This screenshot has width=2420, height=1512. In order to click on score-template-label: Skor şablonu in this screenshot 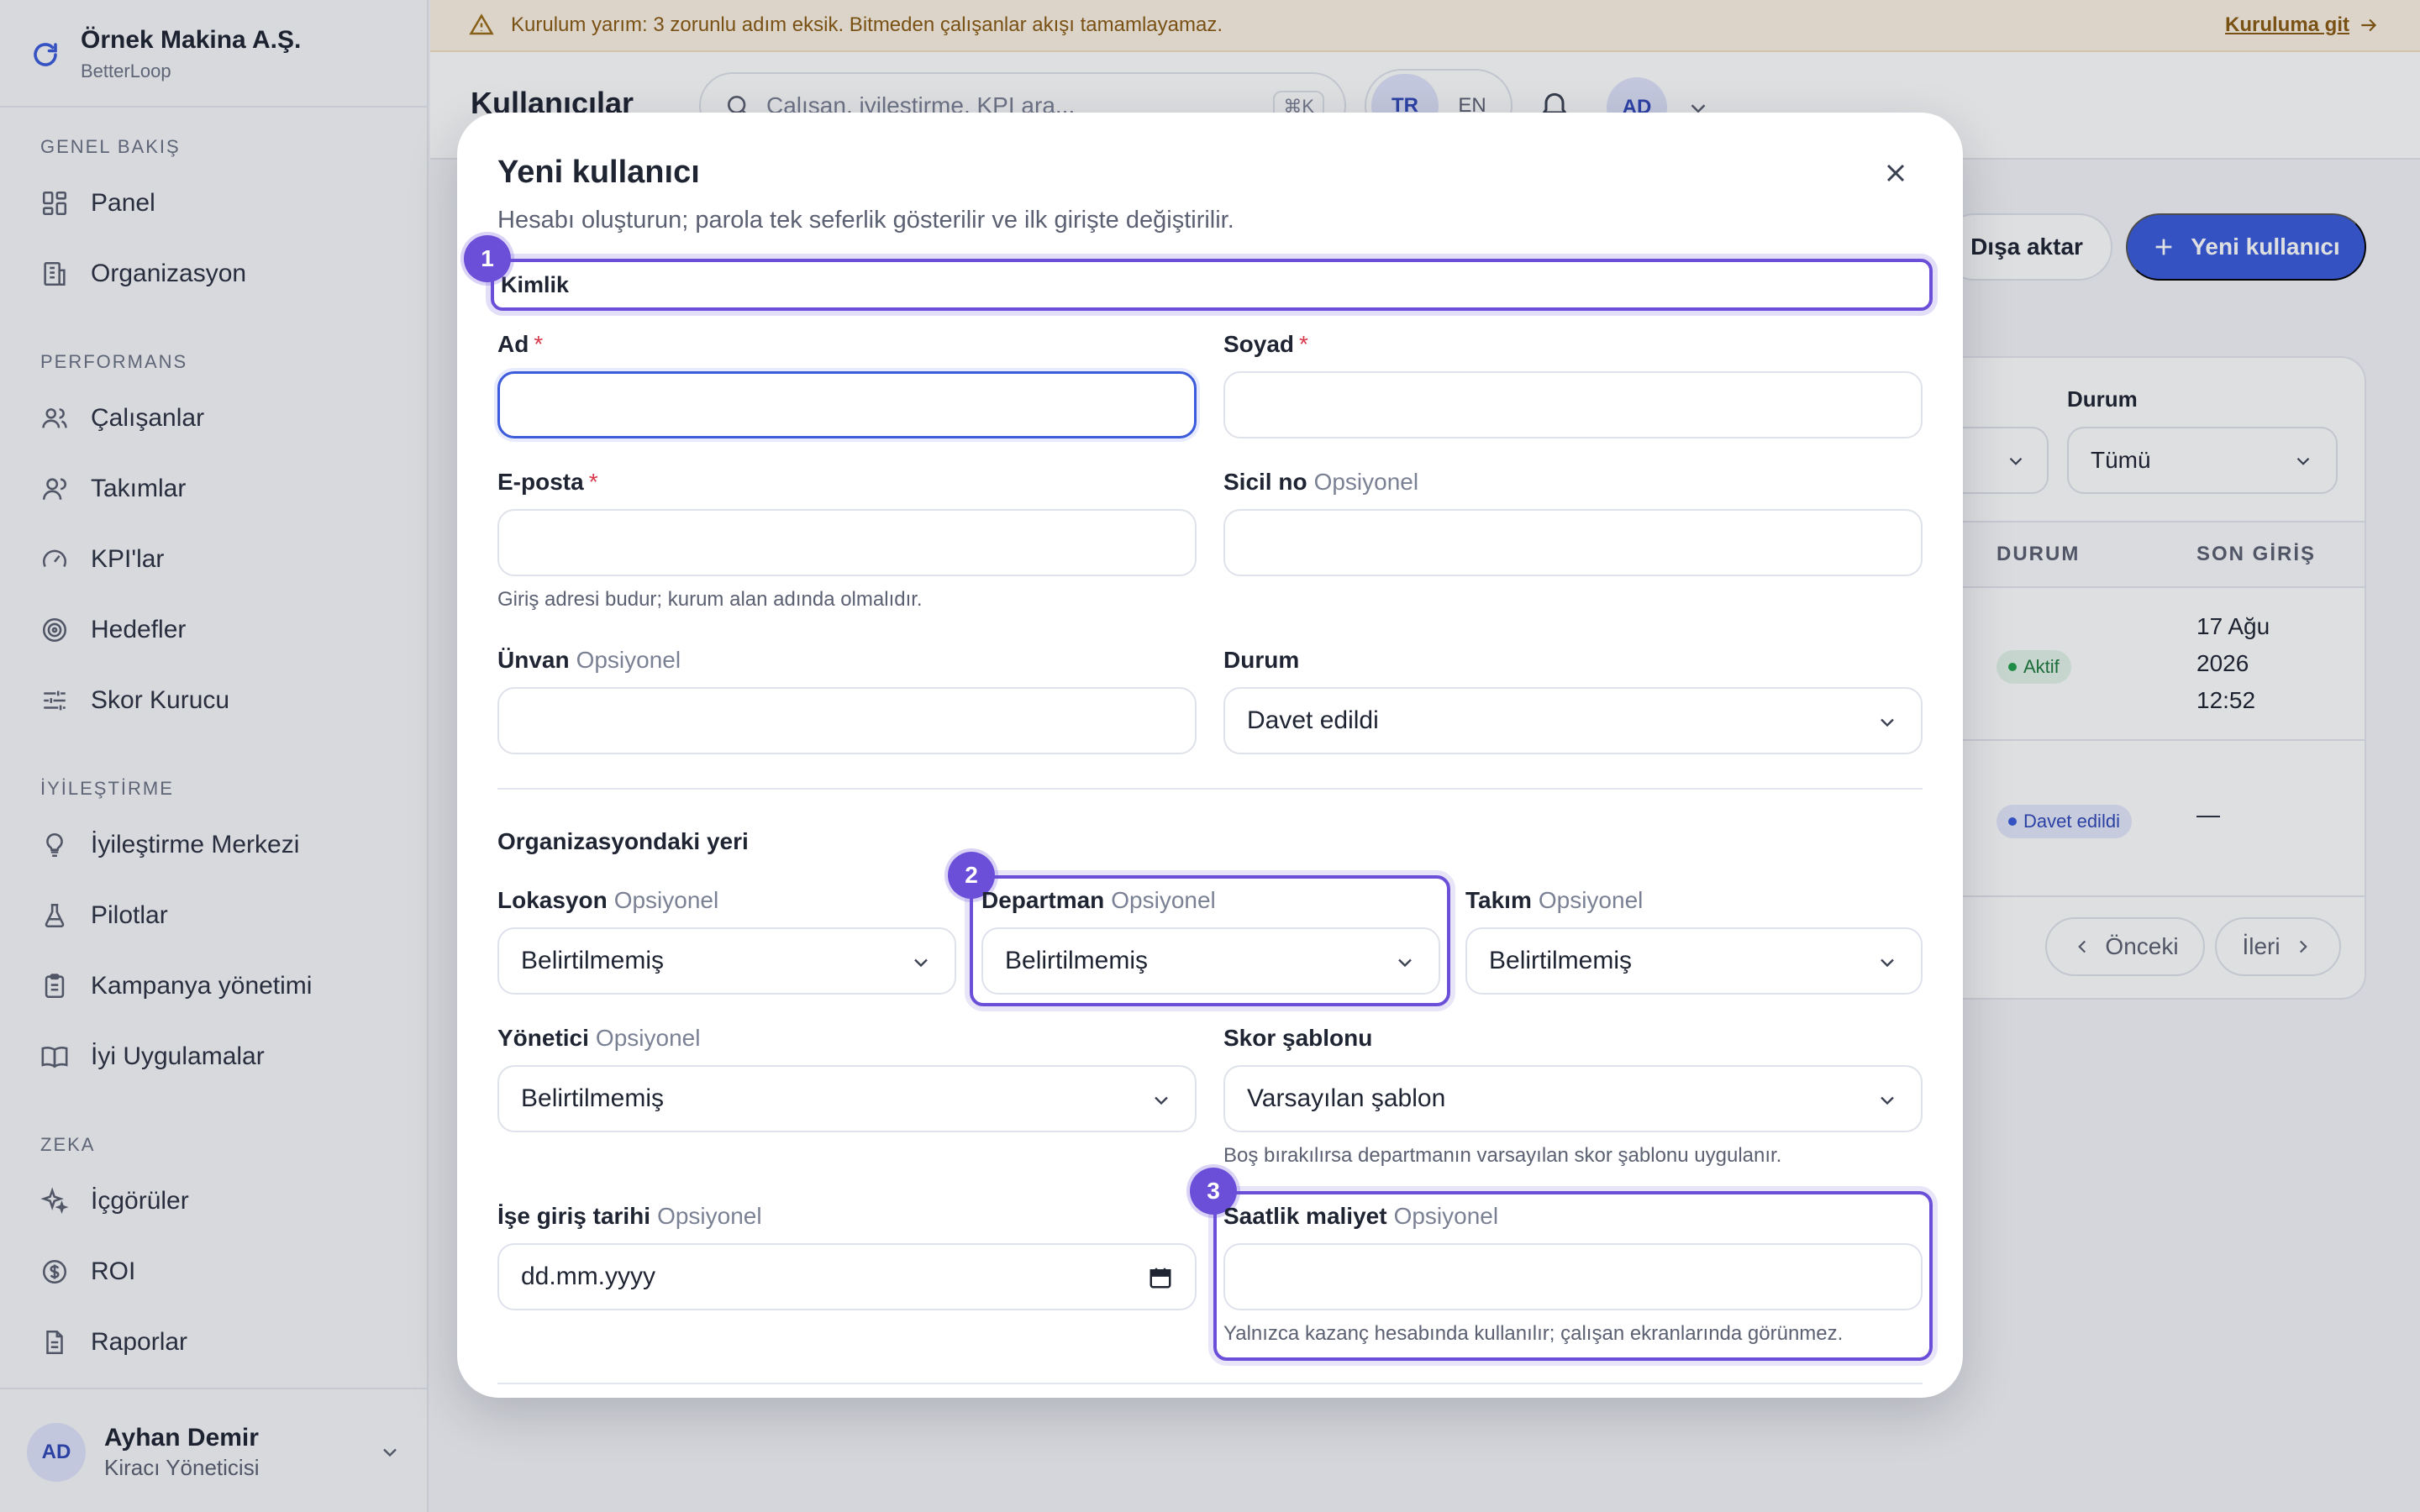, I will do `click(1298, 1038)`.